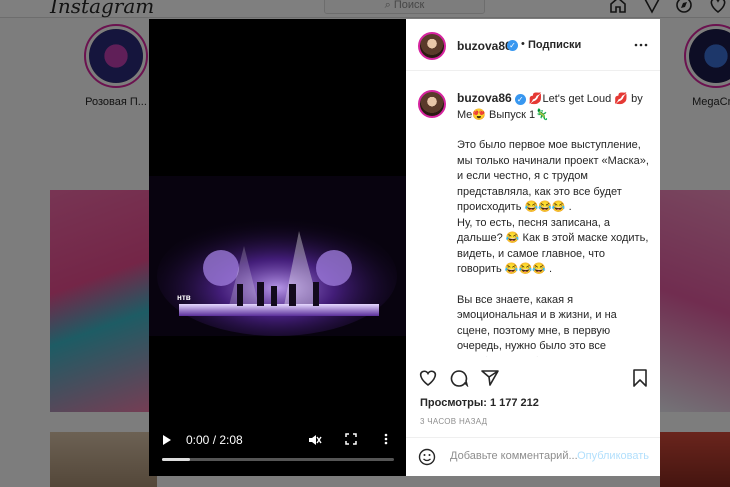  What do you see at coordinates (459, 378) in the screenshot?
I see `comment-icon` at bounding box center [459, 378].